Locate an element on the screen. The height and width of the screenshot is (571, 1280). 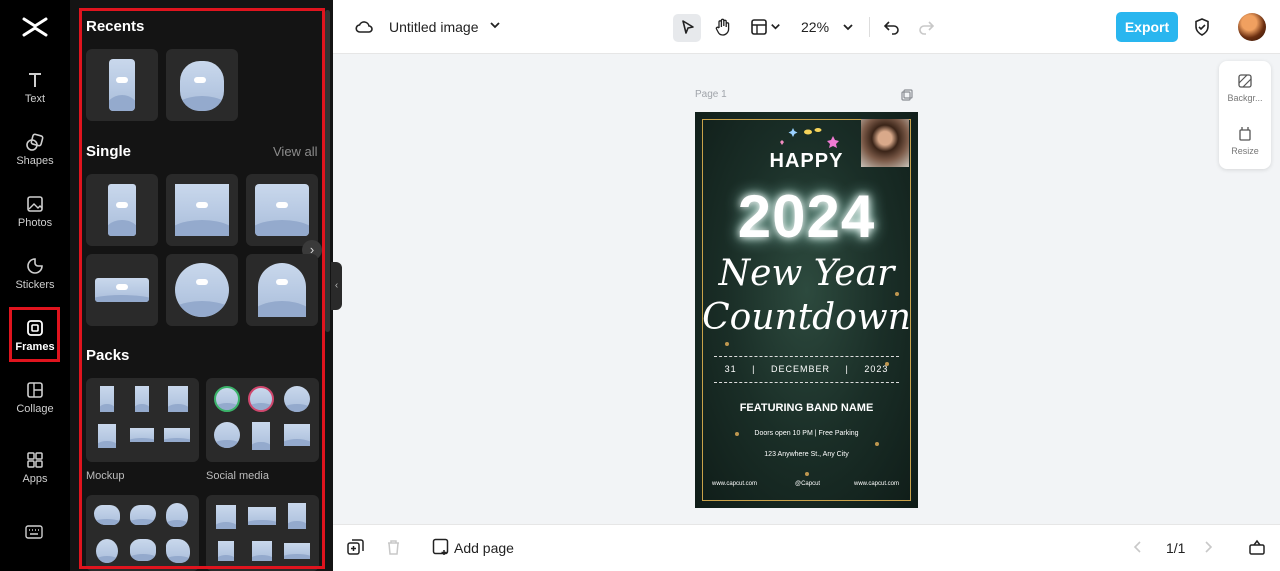
layout-chevron-down-icon is located at coordinates (775, 26).